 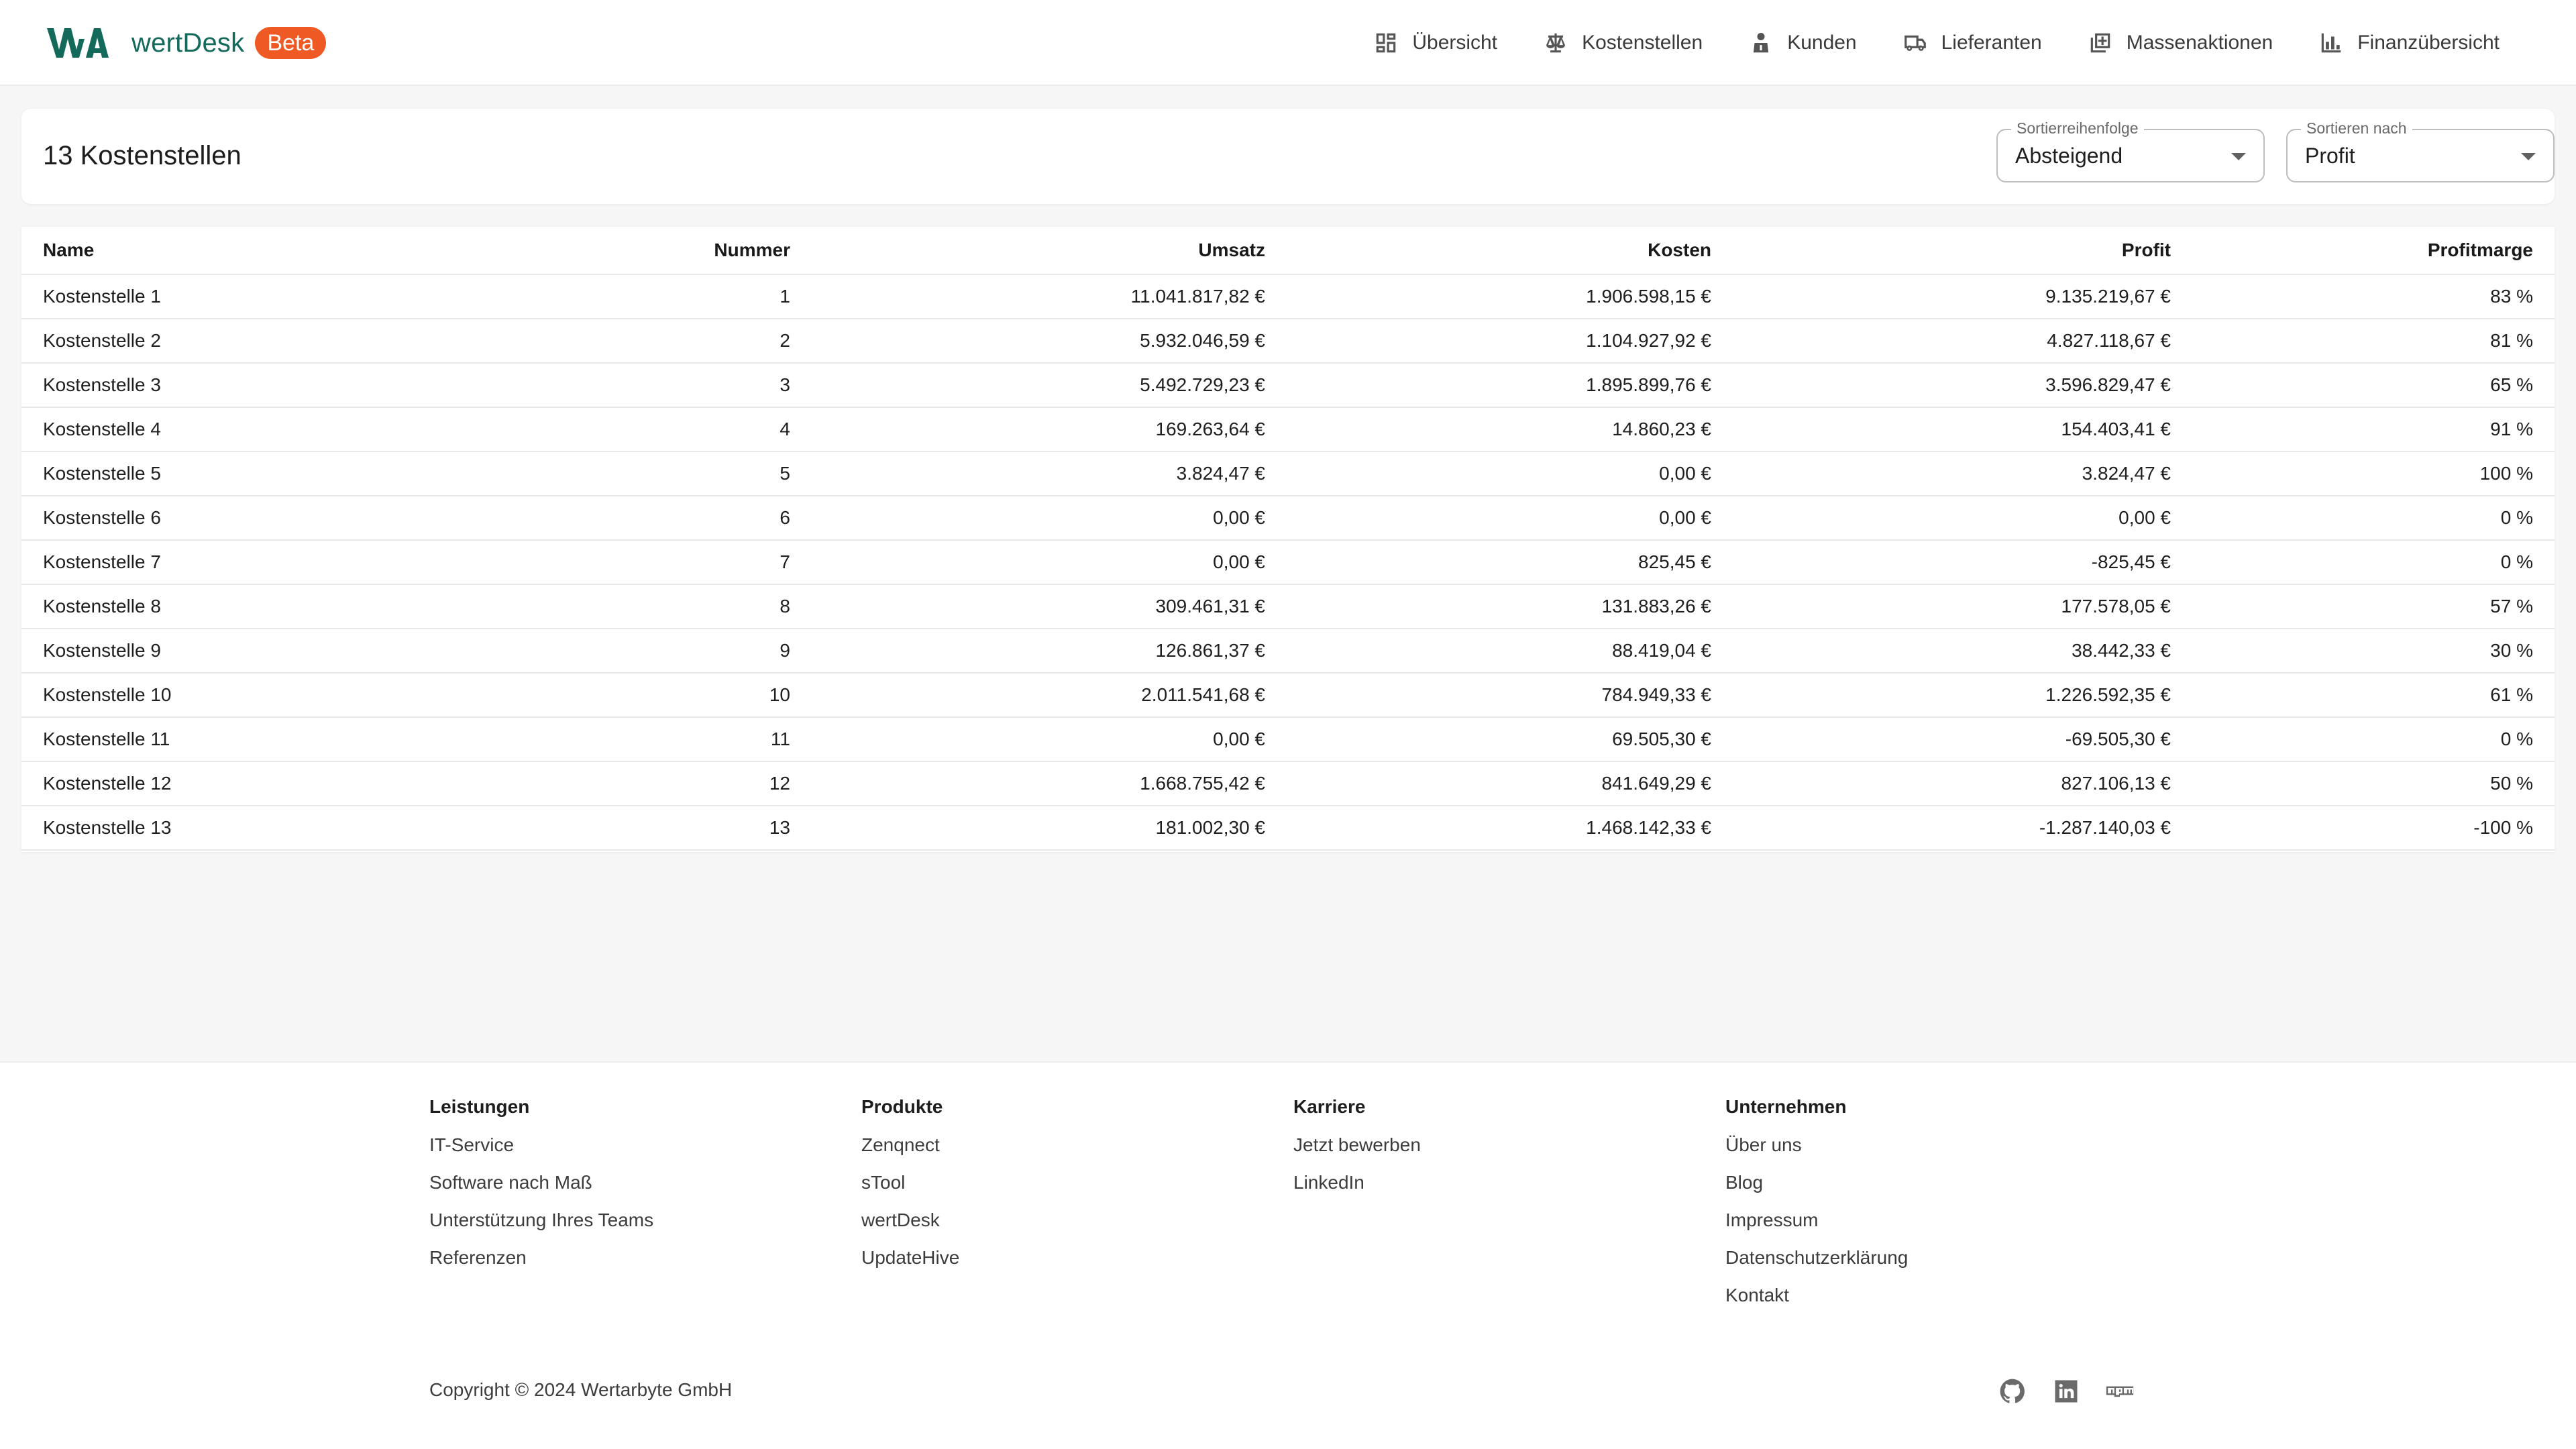 What do you see at coordinates (2511, 694) in the screenshot?
I see `cell-profitmarge: 61 %` at bounding box center [2511, 694].